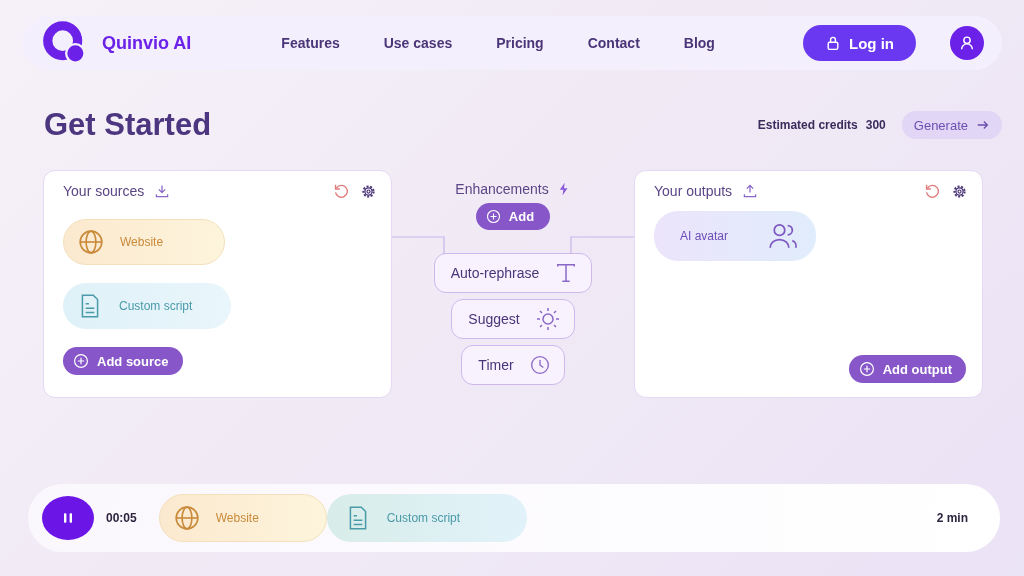 The width and height of the screenshot is (1024, 576). What do you see at coordinates (539, 365) in the screenshot?
I see `clock-icon` at bounding box center [539, 365].